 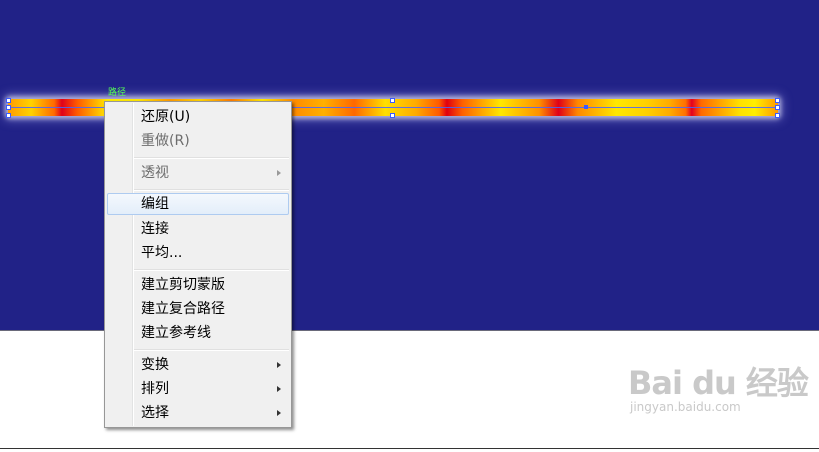 What do you see at coordinates (409, 448) in the screenshot?
I see `divider` at bounding box center [409, 448].